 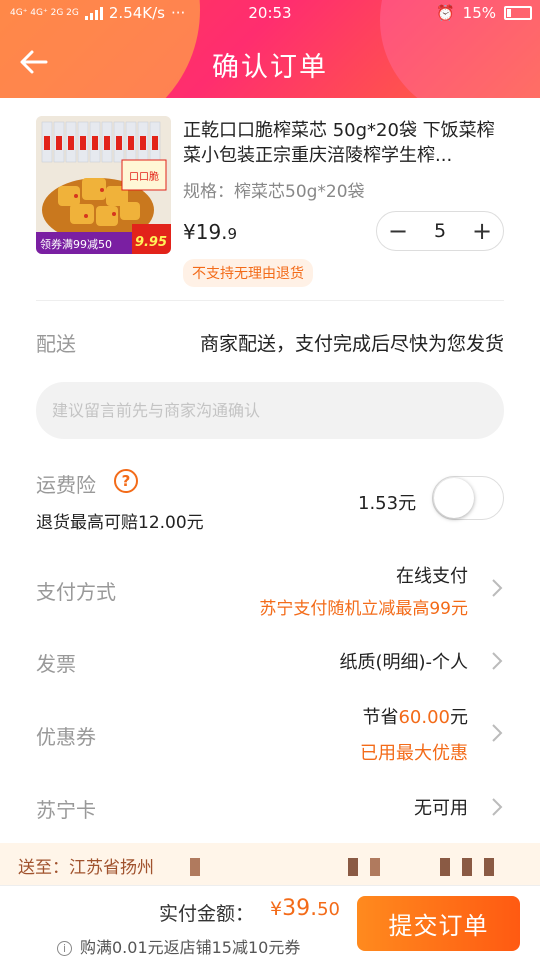 I want to click on invoice-value: 纸质(明细)-个人, so click(x=403, y=662).